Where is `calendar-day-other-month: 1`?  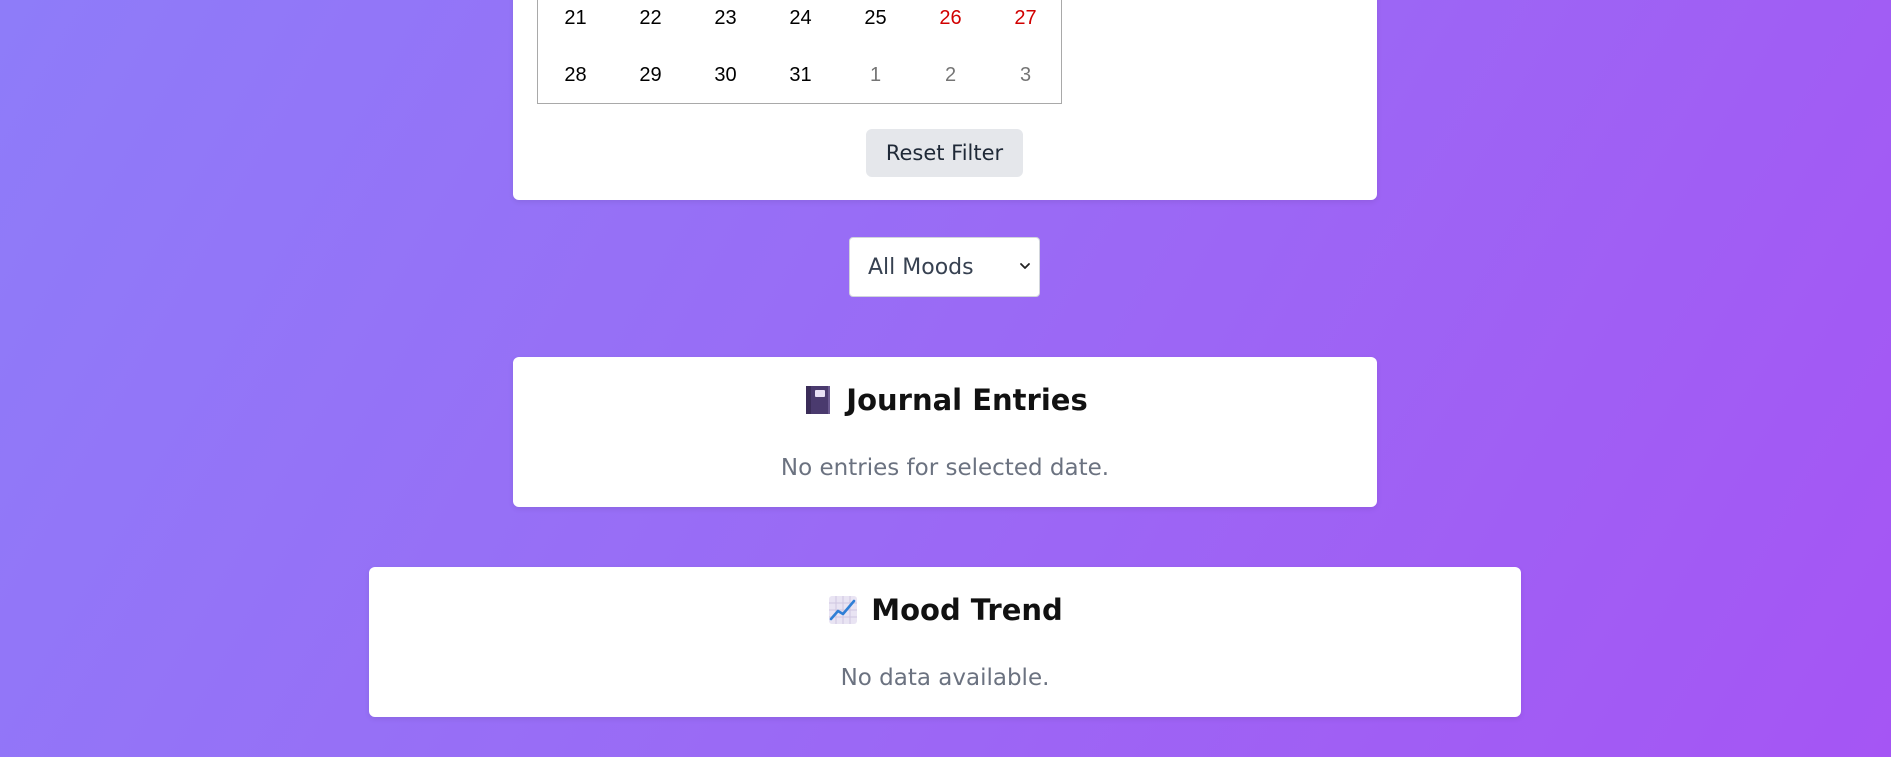 calendar-day-other-month: 1 is located at coordinates (875, 75).